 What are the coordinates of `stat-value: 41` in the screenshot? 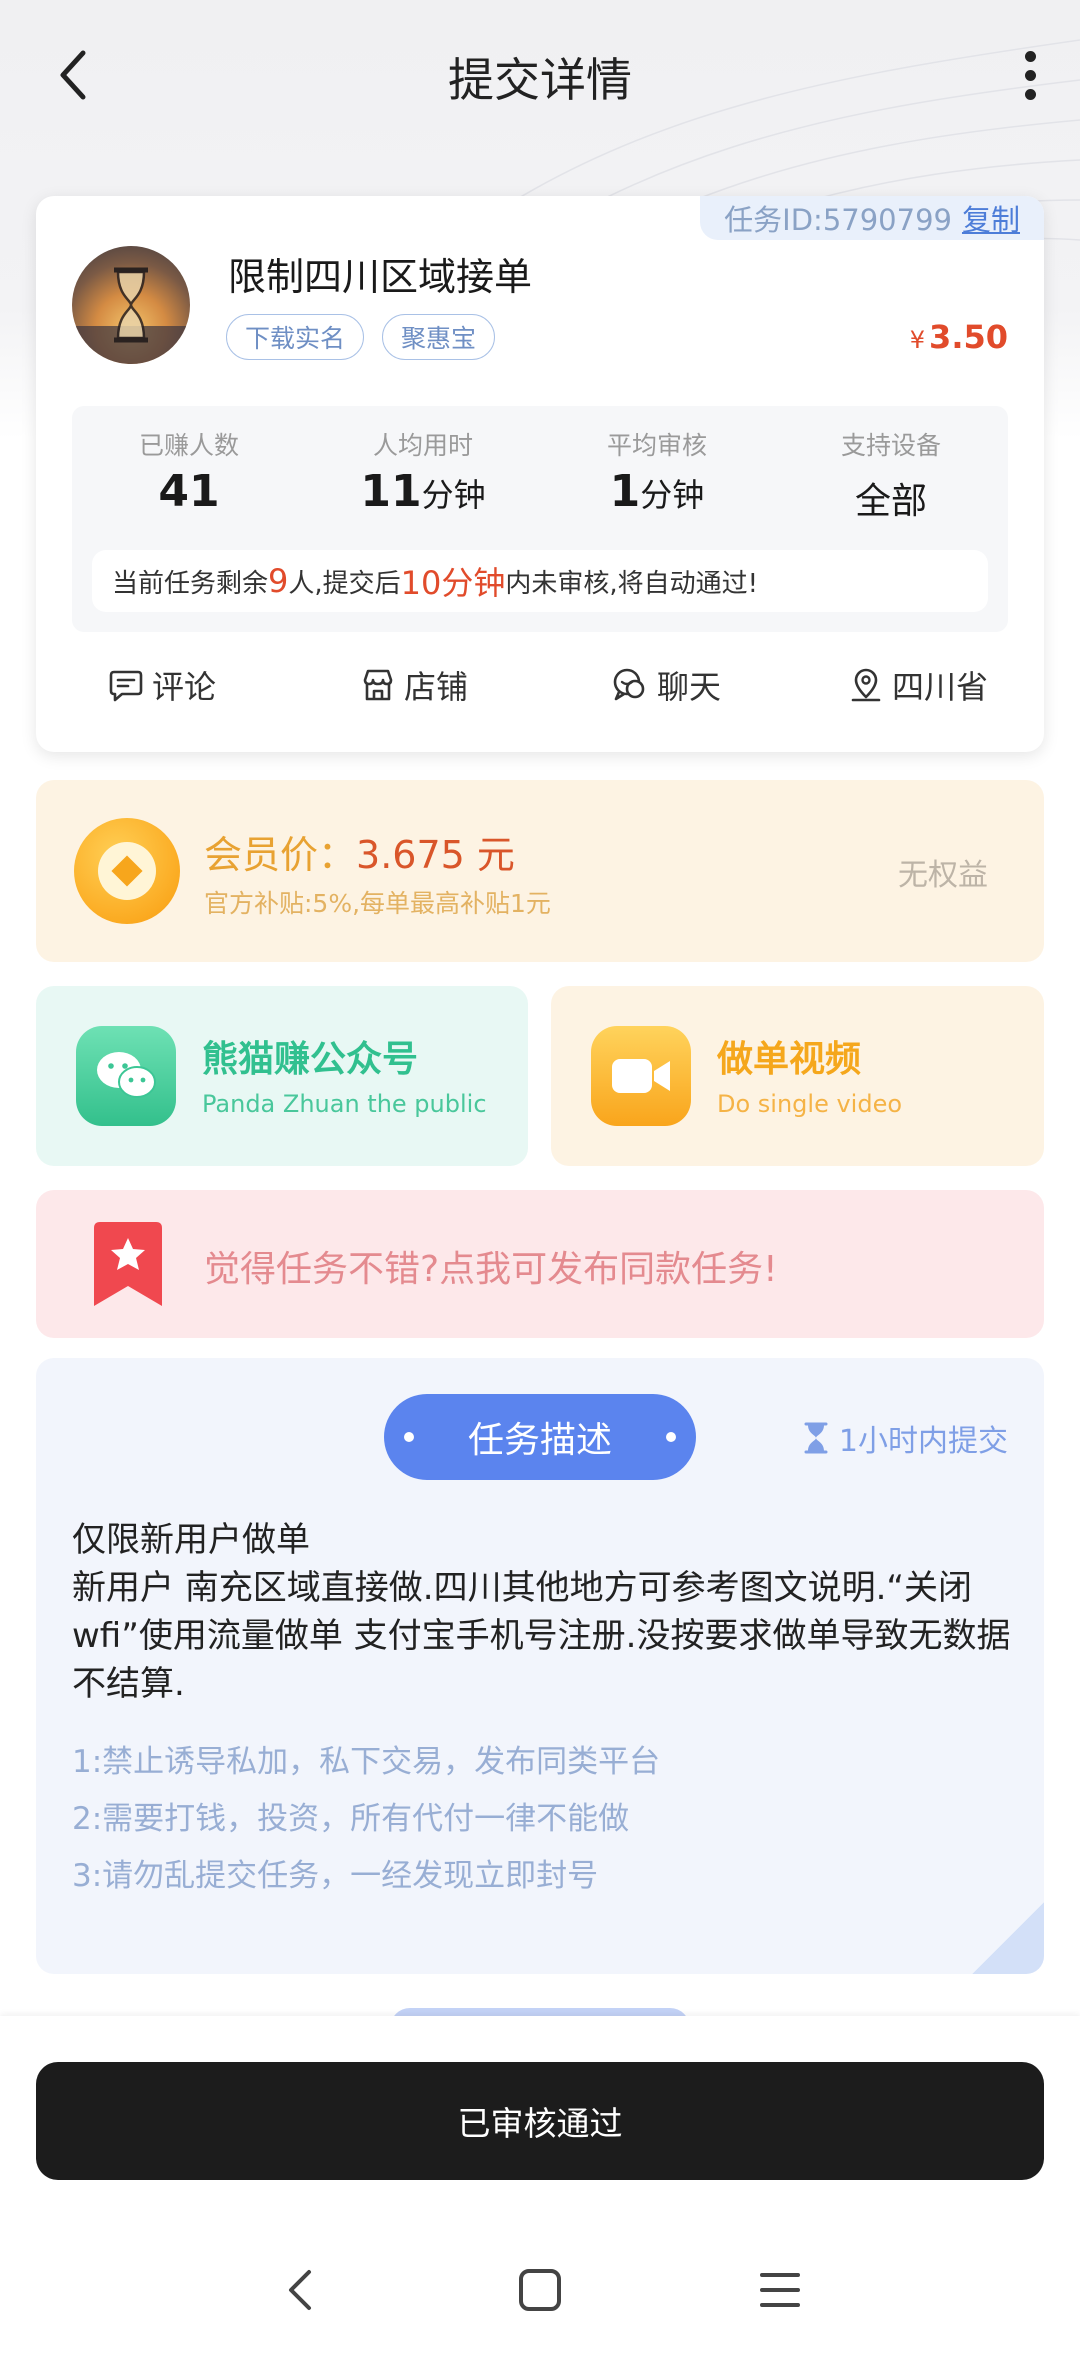 It's located at (189, 491).